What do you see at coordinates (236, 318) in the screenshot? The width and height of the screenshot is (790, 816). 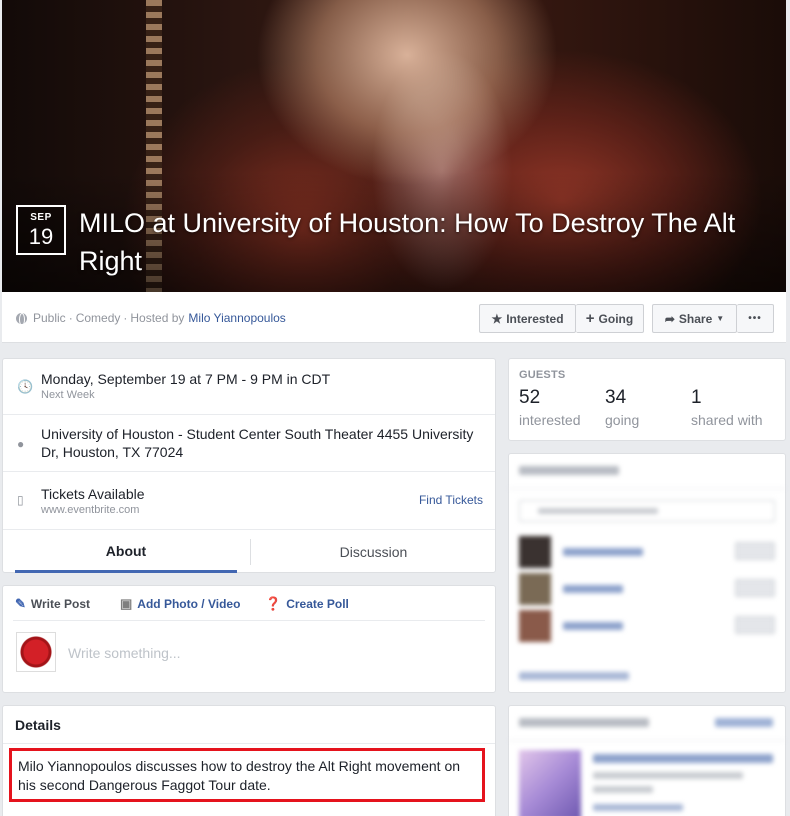 I see `host-link: Milo Yiannopoulos` at bounding box center [236, 318].